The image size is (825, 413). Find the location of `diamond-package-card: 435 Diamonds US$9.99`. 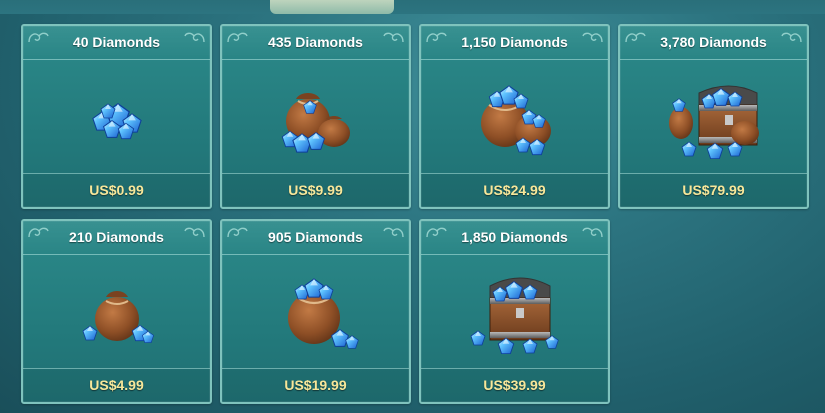

diamond-package-card: 435 Diamonds US$9.99 is located at coordinates (315, 116).